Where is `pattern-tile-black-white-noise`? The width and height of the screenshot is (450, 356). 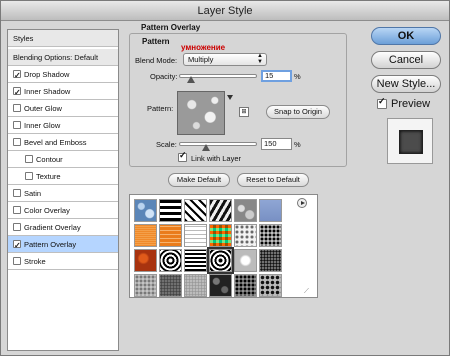 pattern-tile-black-white-noise is located at coordinates (270, 235).